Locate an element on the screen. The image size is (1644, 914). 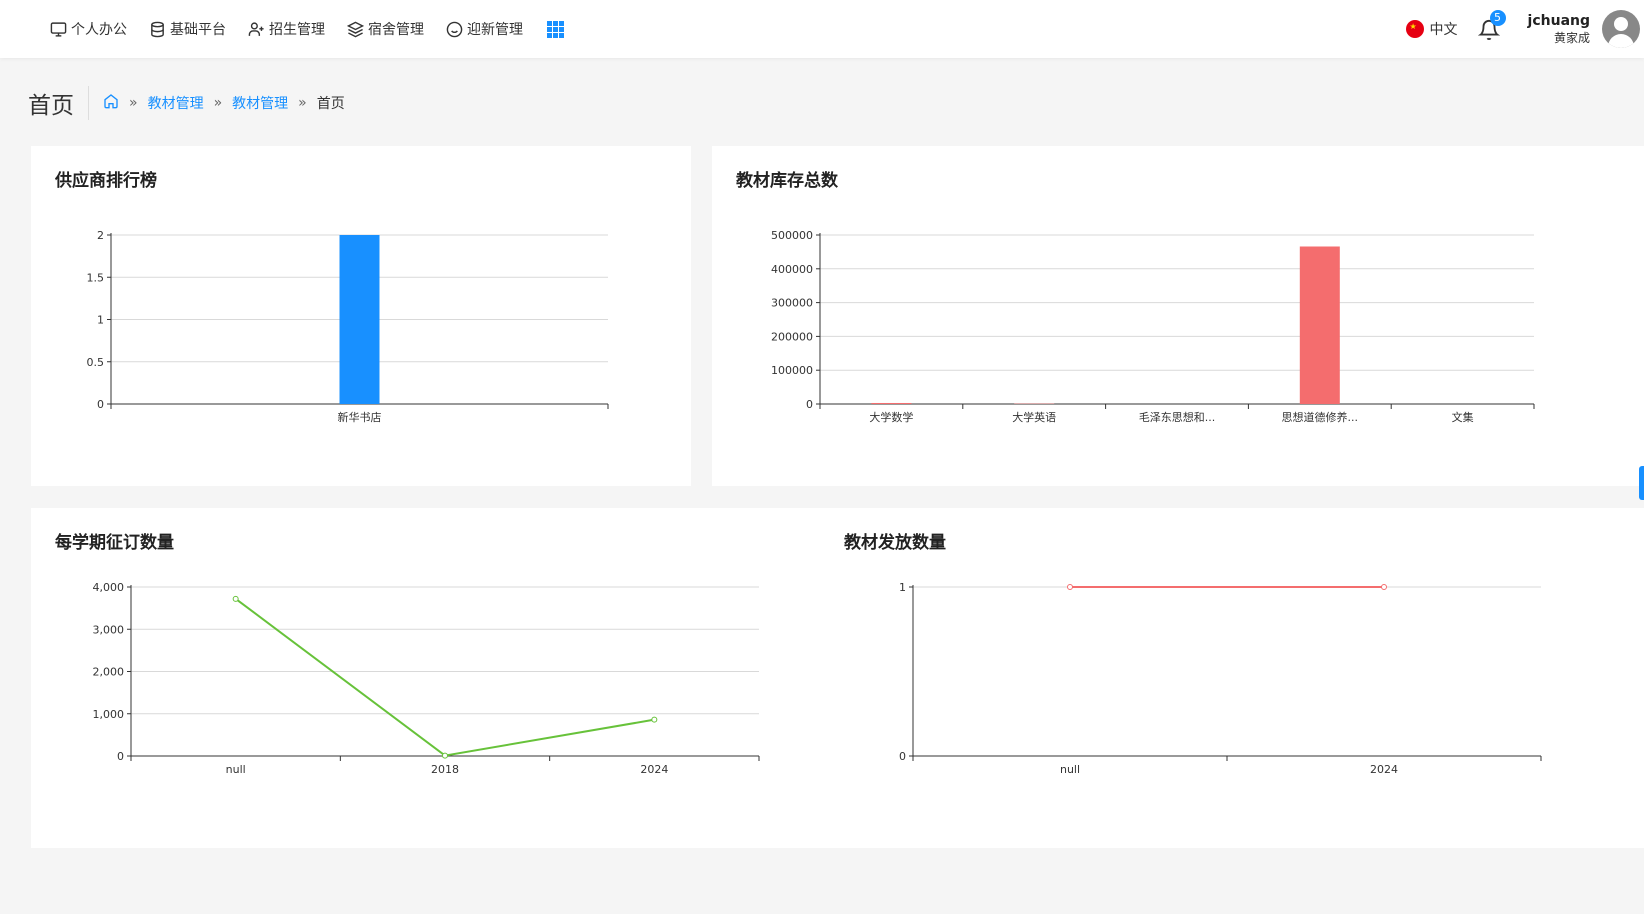
monitor-icon is located at coordinates (58, 29).